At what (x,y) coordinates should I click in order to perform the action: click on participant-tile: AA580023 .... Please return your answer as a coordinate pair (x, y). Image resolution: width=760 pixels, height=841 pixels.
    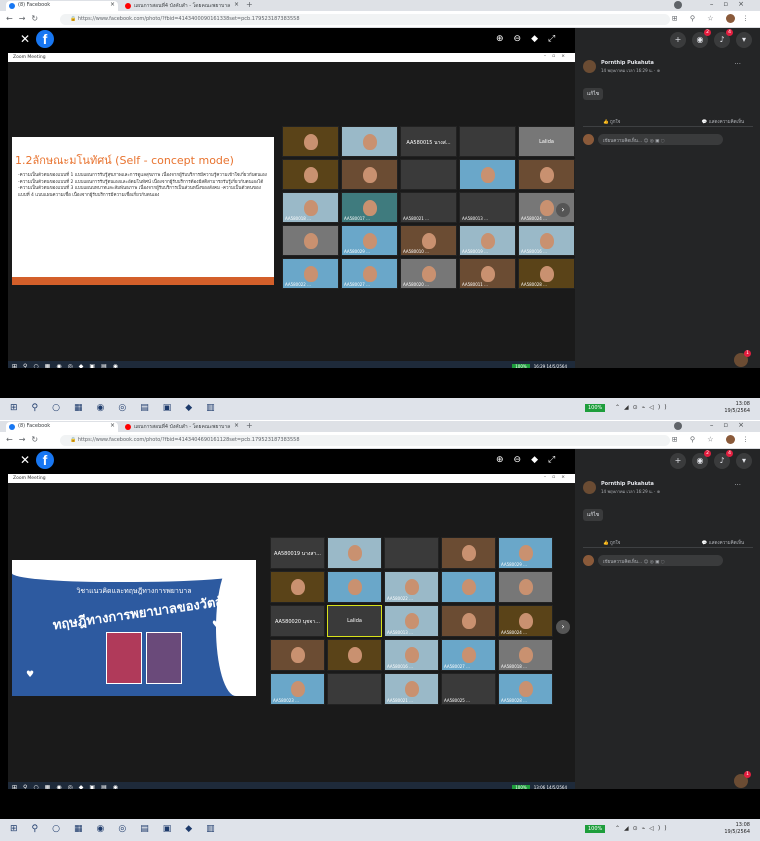
    Looking at the image, I should click on (297, 689).